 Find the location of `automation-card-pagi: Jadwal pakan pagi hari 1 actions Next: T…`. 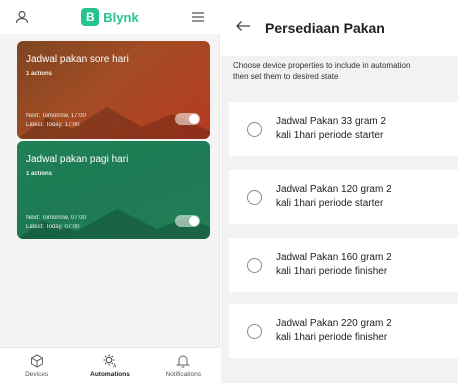

automation-card-pagi: Jadwal pakan pagi hari 1 actions Next: T… is located at coordinates (113, 190).